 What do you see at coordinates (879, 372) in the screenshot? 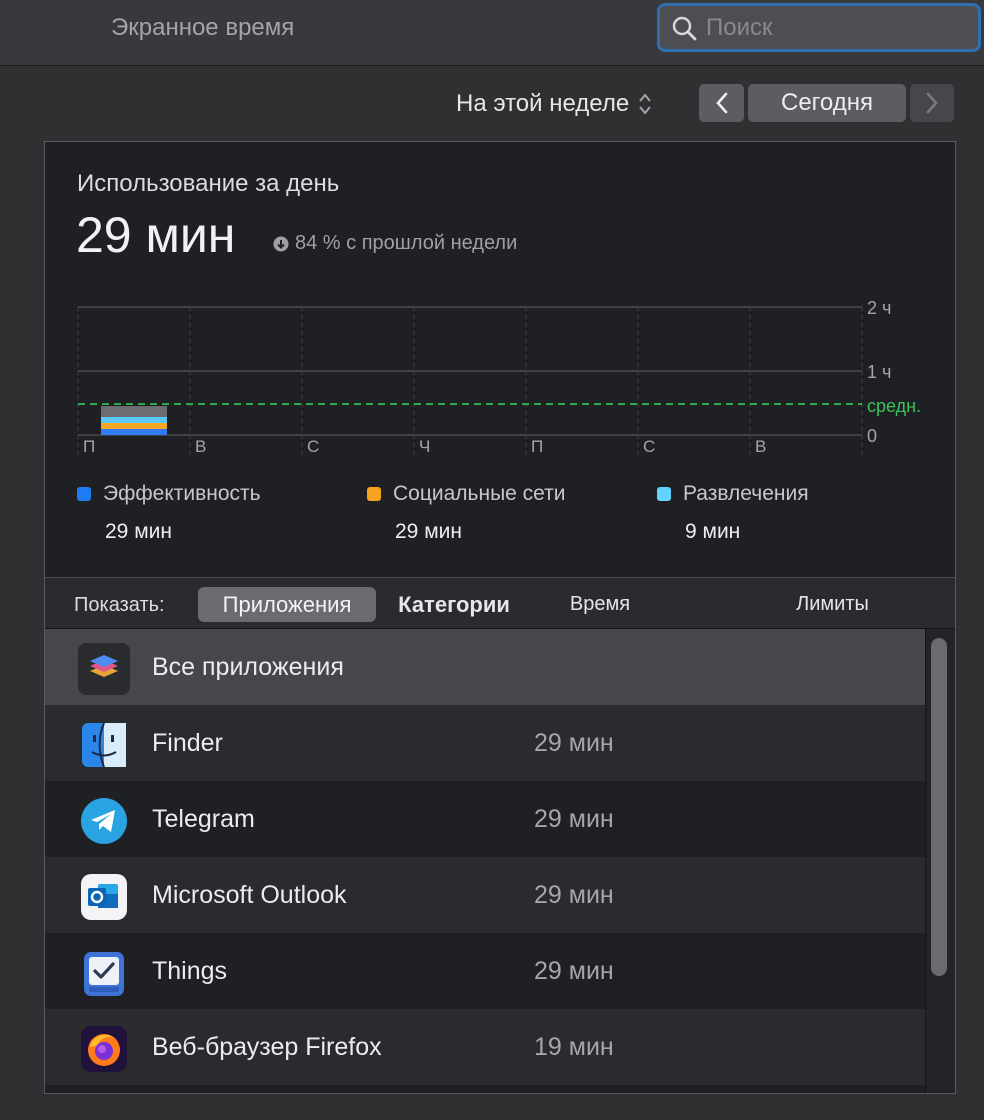
I see `y-tick-label: 1 ч` at bounding box center [879, 372].